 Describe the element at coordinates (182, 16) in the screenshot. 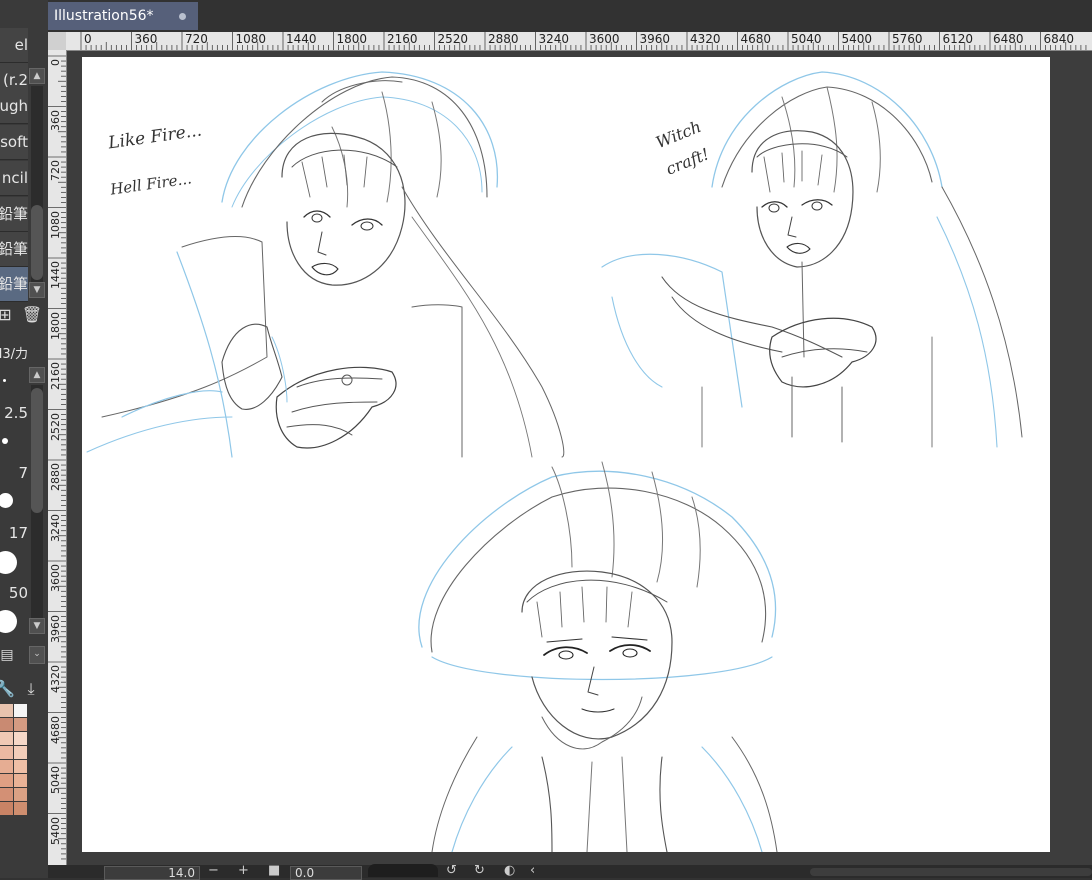

I see `unsaved-dot-icon` at that location.